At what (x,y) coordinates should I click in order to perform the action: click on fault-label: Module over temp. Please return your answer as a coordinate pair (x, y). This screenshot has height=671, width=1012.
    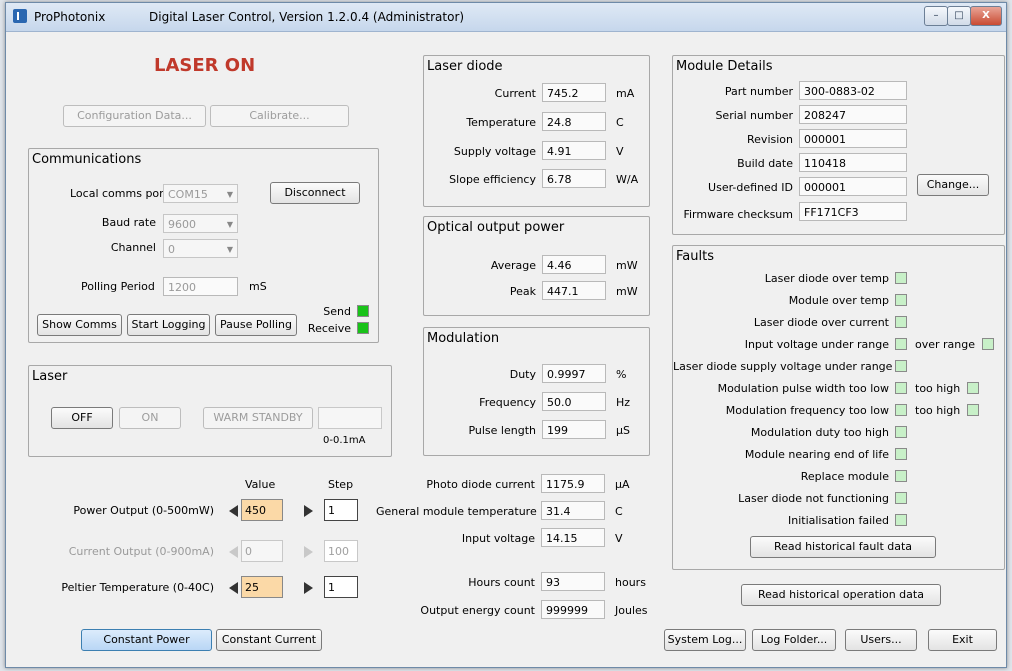
    Looking at the image, I should click on (838, 300).